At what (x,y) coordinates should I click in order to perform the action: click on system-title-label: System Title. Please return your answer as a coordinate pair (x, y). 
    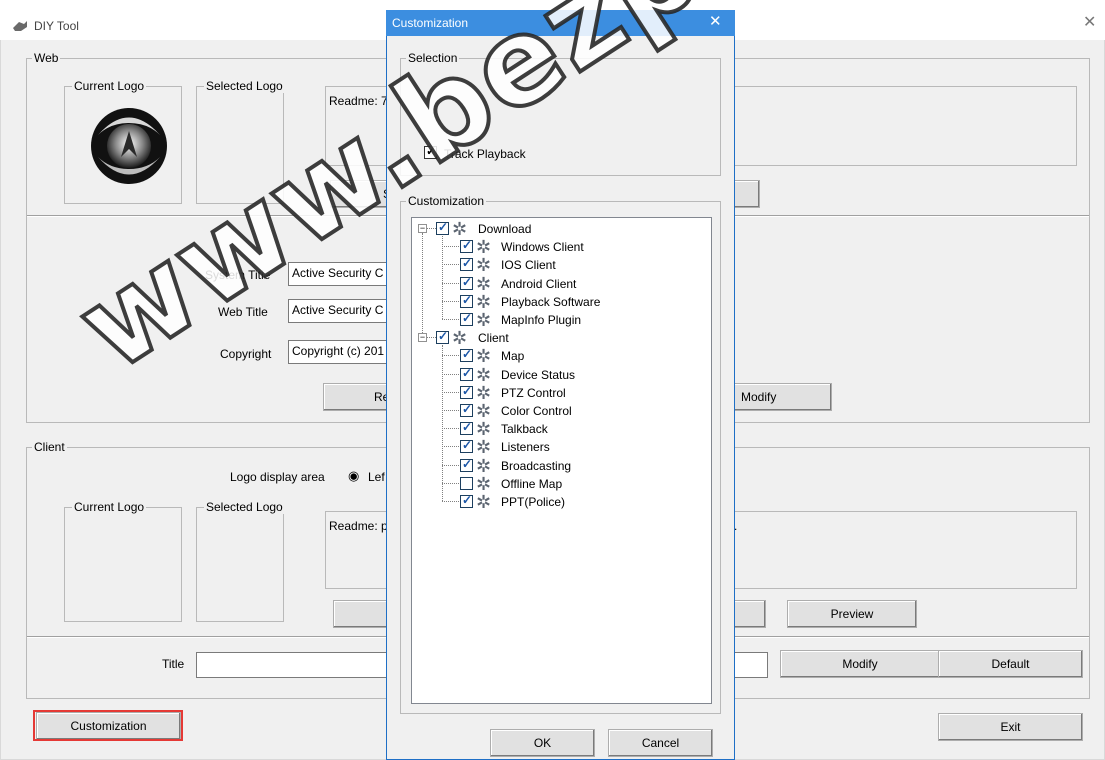
    Looking at the image, I should click on (238, 275).